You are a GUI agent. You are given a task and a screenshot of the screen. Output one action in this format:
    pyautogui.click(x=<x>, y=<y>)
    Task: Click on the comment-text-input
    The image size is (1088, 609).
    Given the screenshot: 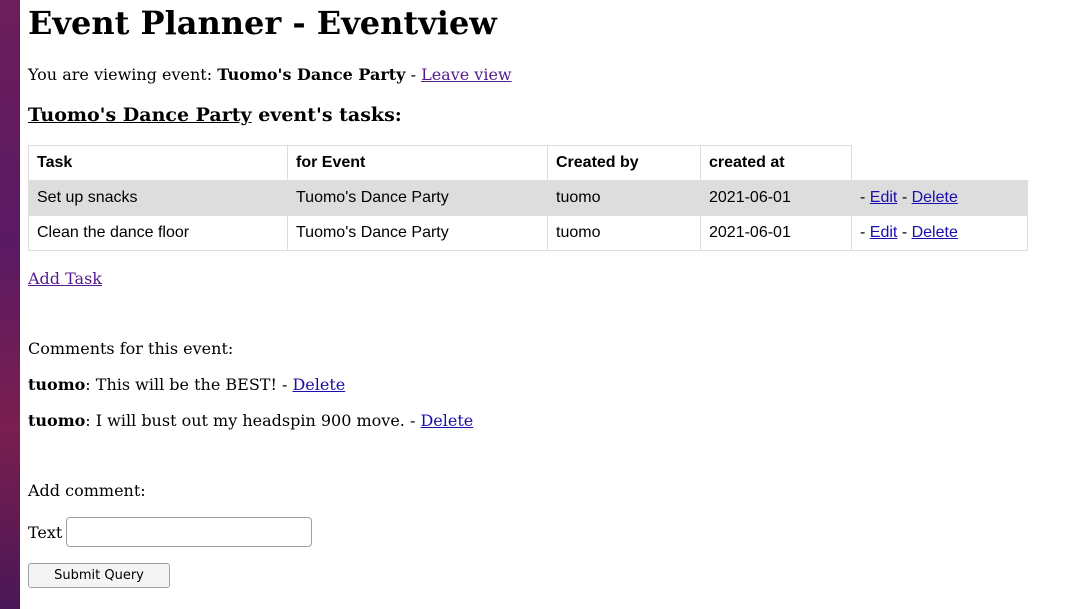 What is the action you would take?
    pyautogui.click(x=189, y=532)
    